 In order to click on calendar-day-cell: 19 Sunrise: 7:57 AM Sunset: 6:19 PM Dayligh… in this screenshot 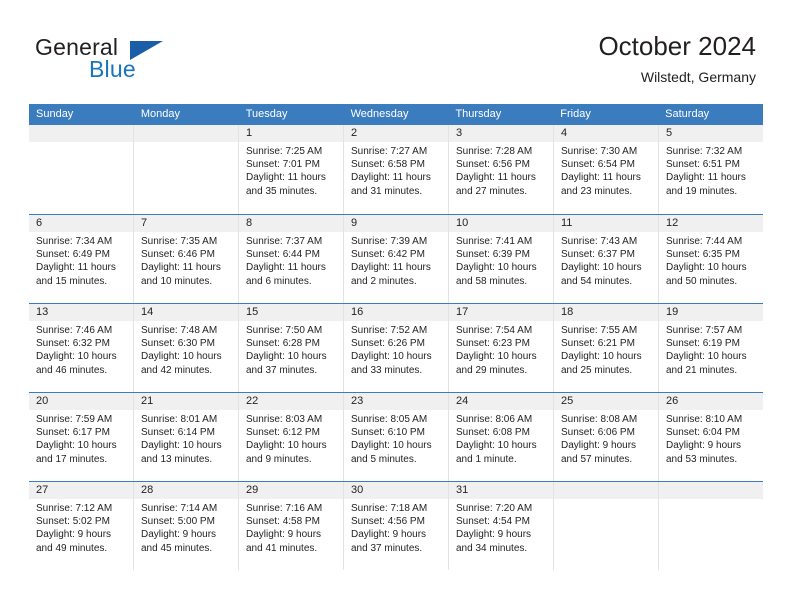, I will do `click(710, 348)`.